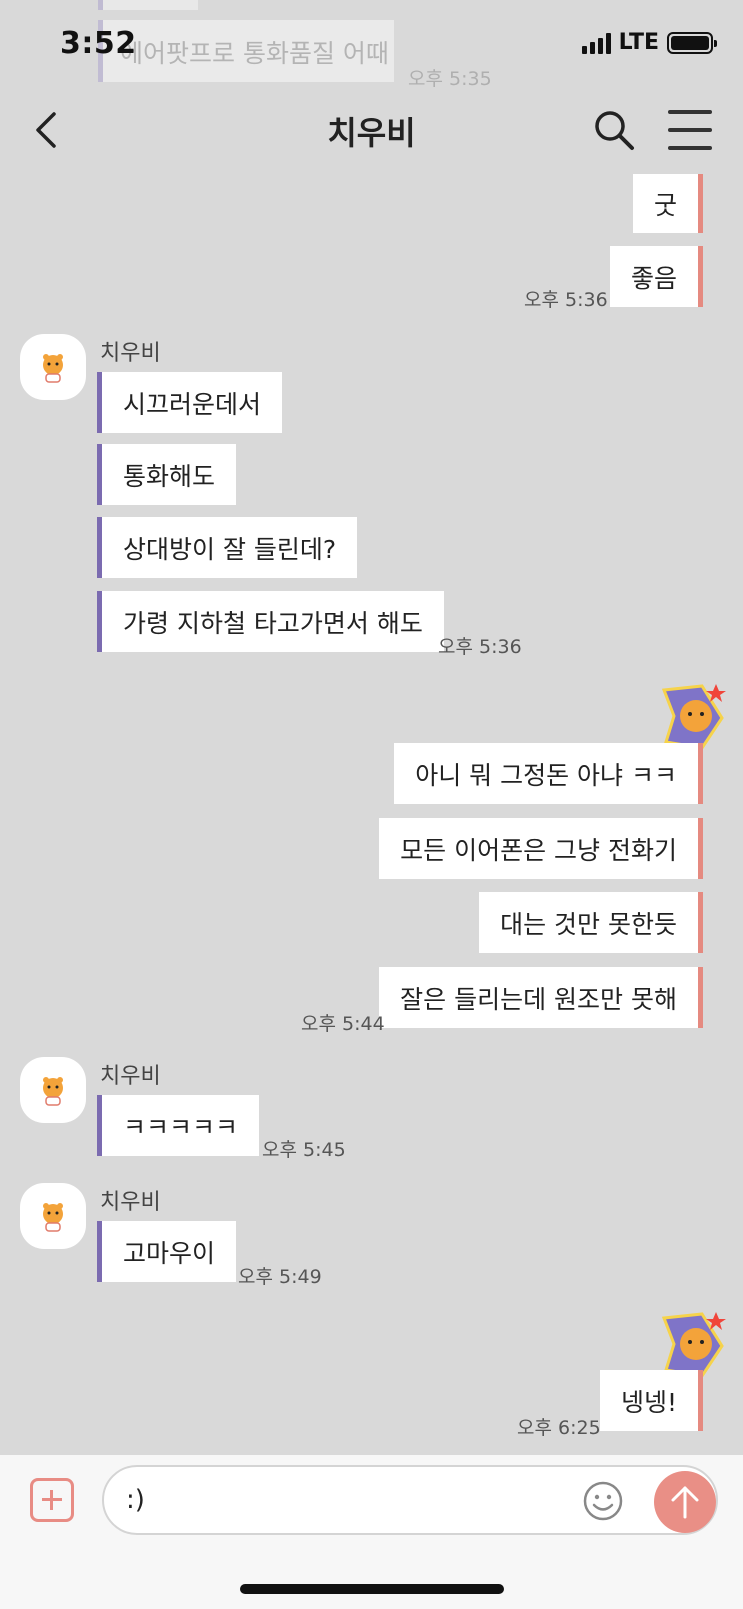 The image size is (743, 1609). I want to click on search-icon, so click(614, 130).